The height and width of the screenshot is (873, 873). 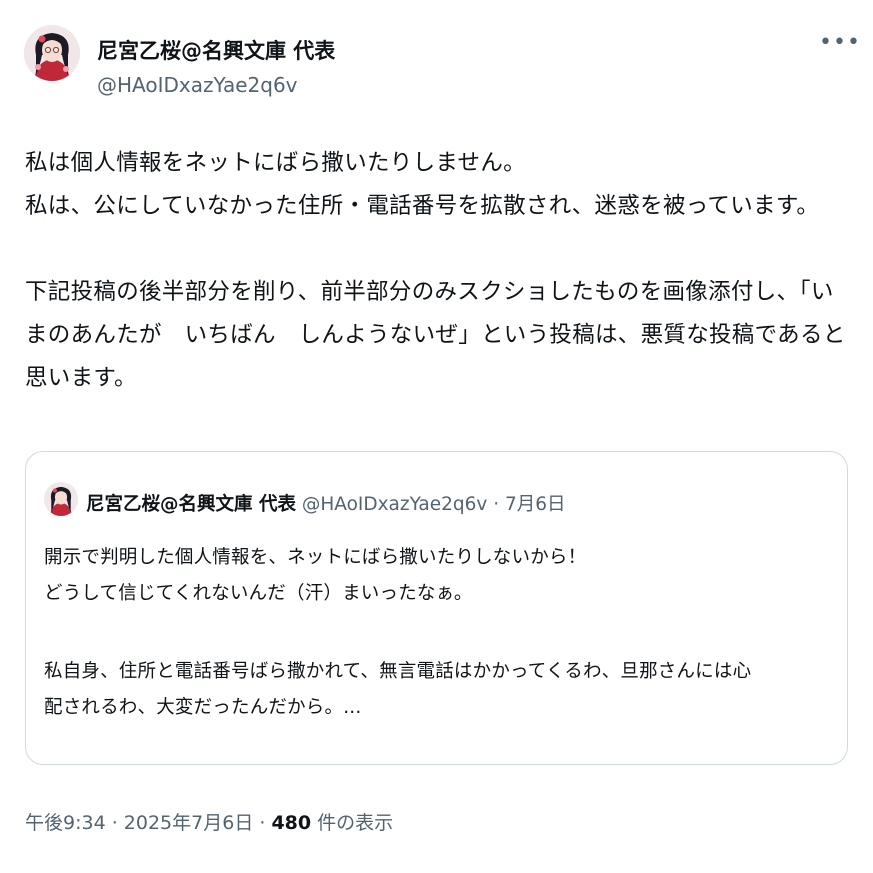 I want to click on author-handle: @HAoIDxazYae2q6v, so click(x=197, y=85).